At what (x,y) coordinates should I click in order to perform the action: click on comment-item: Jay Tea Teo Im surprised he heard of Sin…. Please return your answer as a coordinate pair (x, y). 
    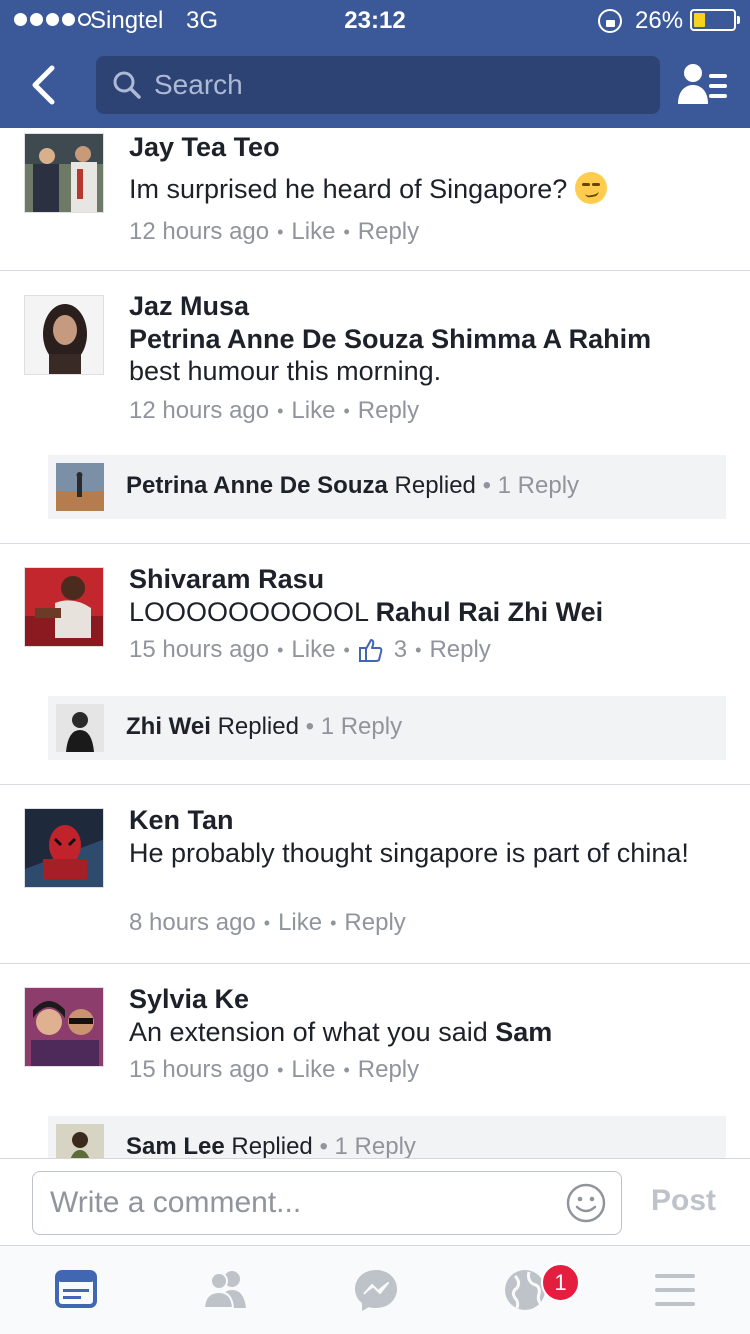
    Looking at the image, I should click on (375, 199).